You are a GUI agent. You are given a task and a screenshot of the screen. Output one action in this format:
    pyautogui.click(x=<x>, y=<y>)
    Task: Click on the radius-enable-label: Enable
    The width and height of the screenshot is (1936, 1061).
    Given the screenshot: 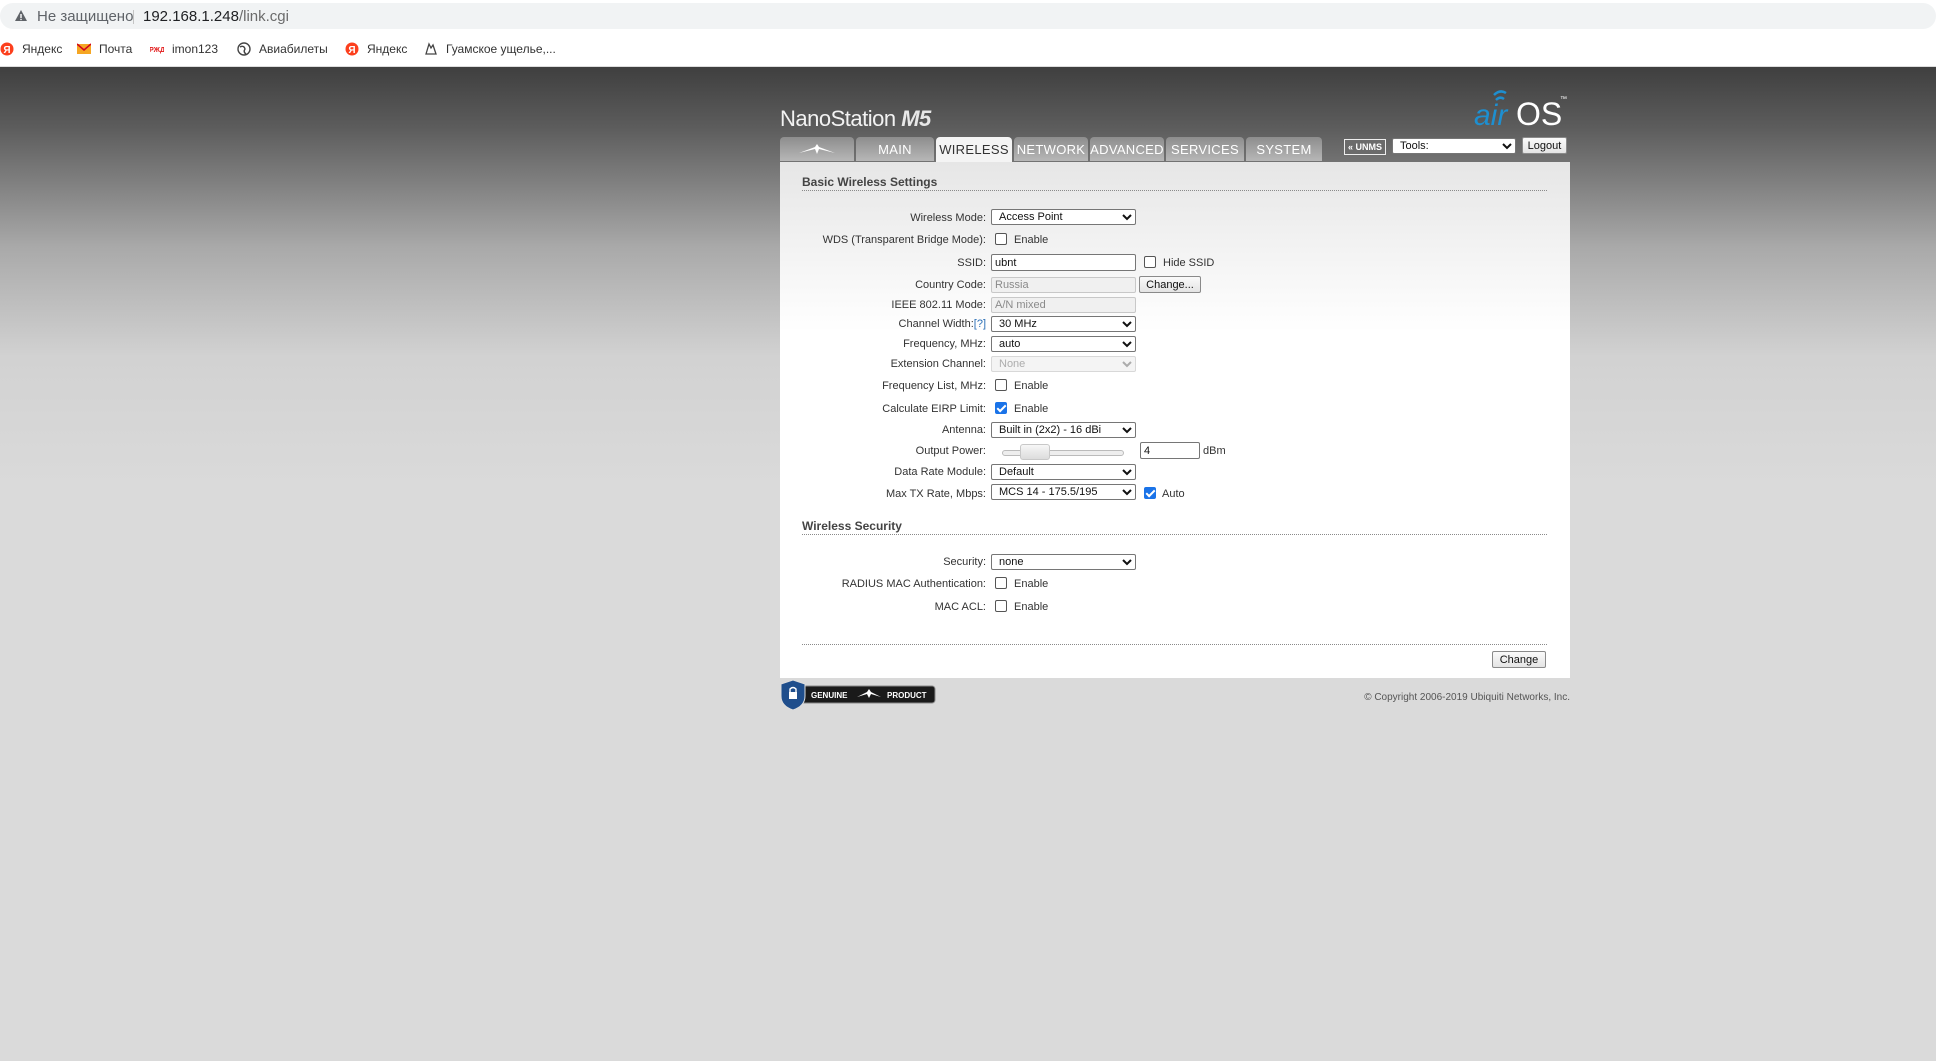 What is the action you would take?
    pyautogui.click(x=1031, y=584)
    